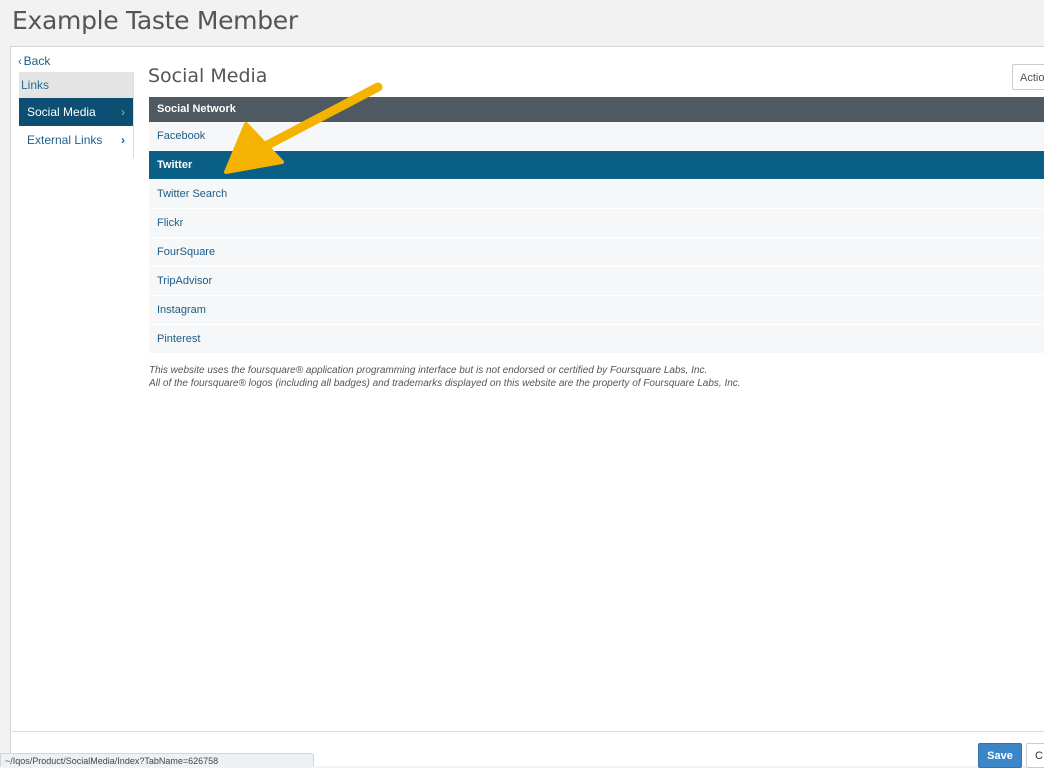 Image resolution: width=1044 pixels, height=768 pixels. Describe the element at coordinates (1000, 755) in the screenshot. I see `save-button: Save` at that location.